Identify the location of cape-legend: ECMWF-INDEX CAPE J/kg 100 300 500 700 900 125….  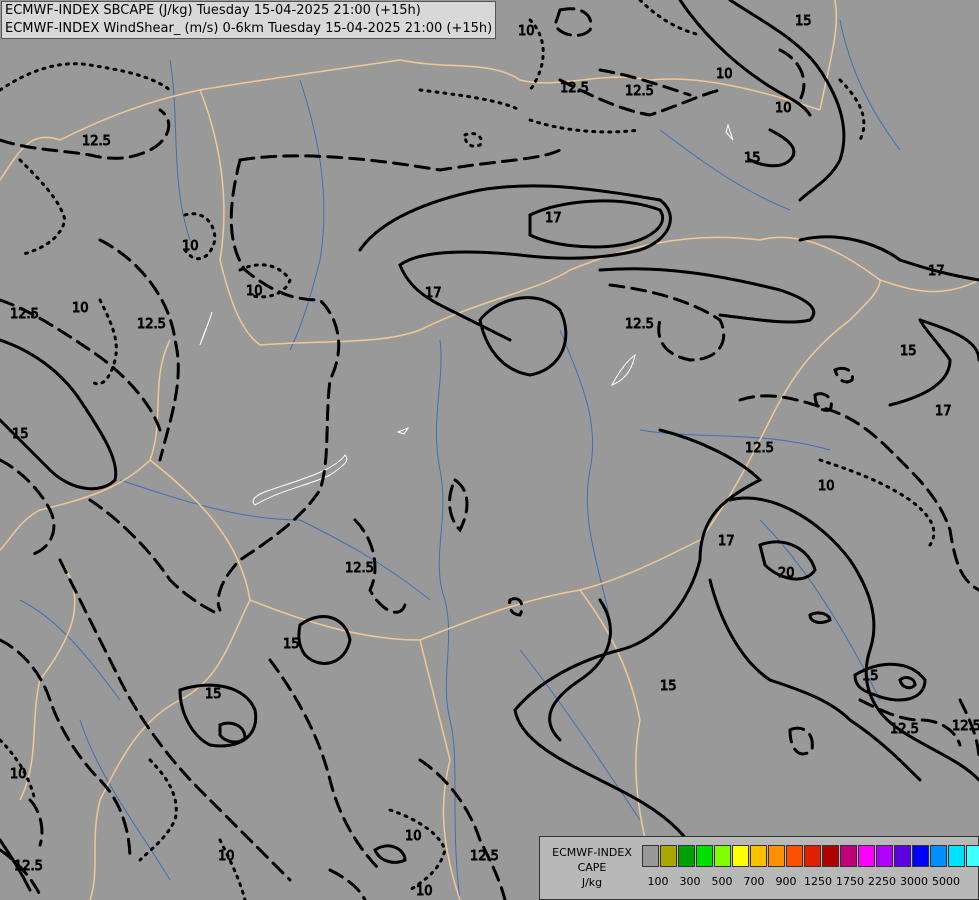
(759, 868).